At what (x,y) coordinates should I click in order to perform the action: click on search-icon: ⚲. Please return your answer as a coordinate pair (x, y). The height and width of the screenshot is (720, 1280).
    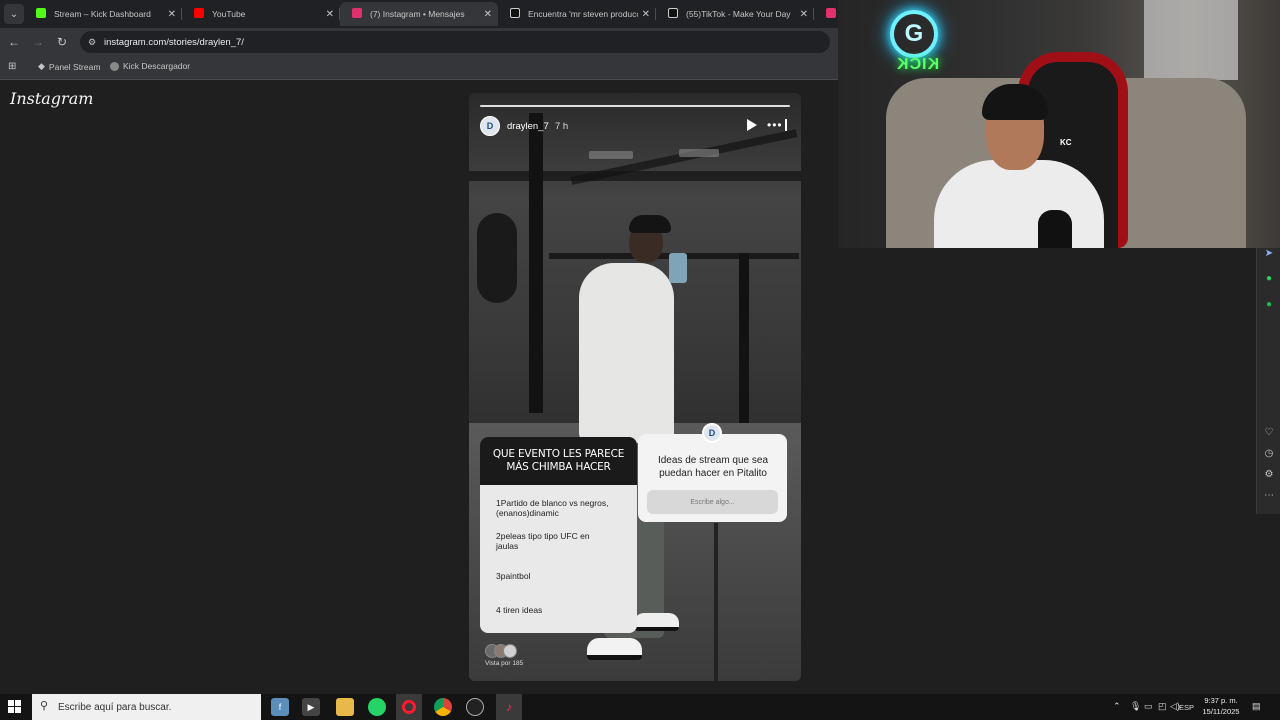
    Looking at the image, I should click on (44, 706).